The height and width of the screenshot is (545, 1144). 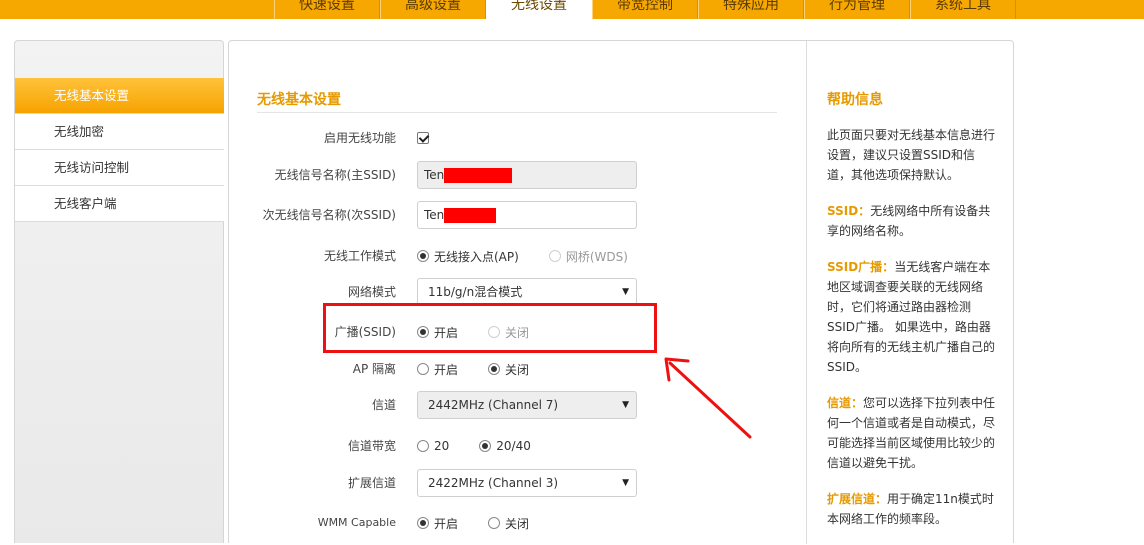 I want to click on enable-wireless-label: 启用无线功能, so click(x=359, y=138).